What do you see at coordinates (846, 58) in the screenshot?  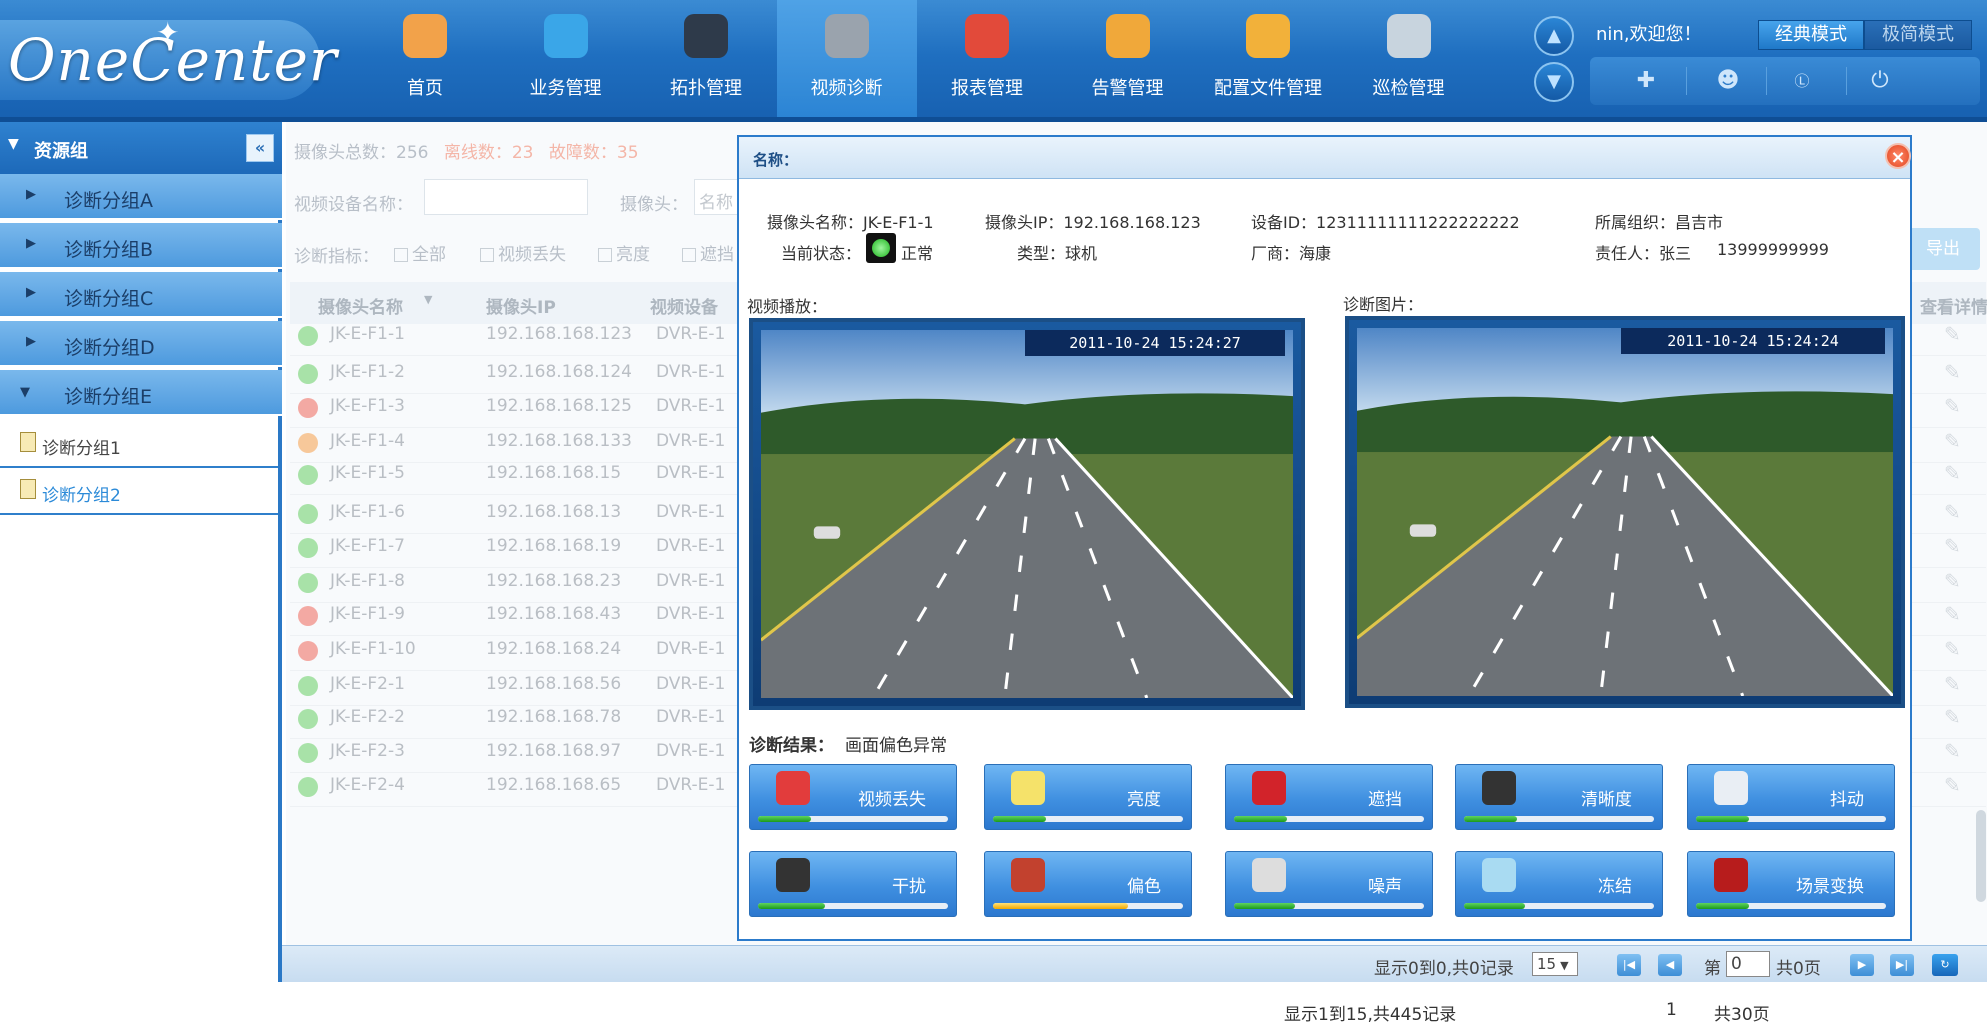 I see `nav-item-4: 视频诊断` at bounding box center [846, 58].